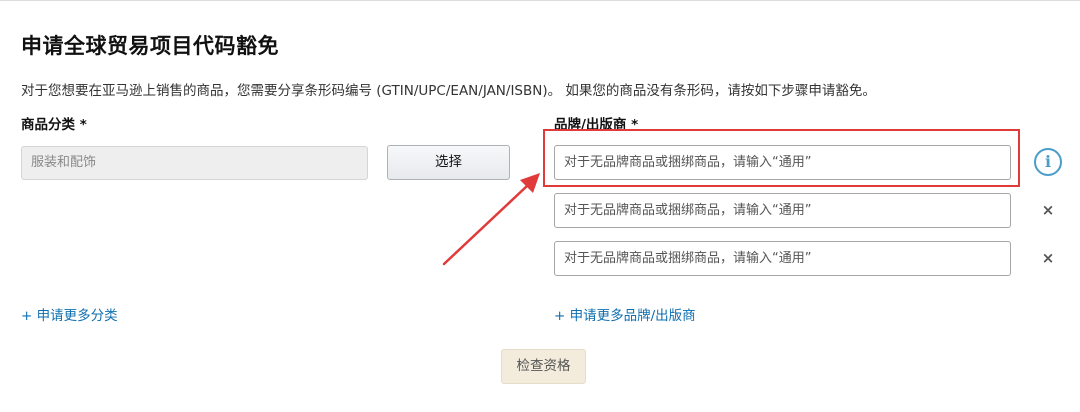 The width and height of the screenshot is (1080, 412). I want to click on info-circle-icon: i, so click(1048, 162).